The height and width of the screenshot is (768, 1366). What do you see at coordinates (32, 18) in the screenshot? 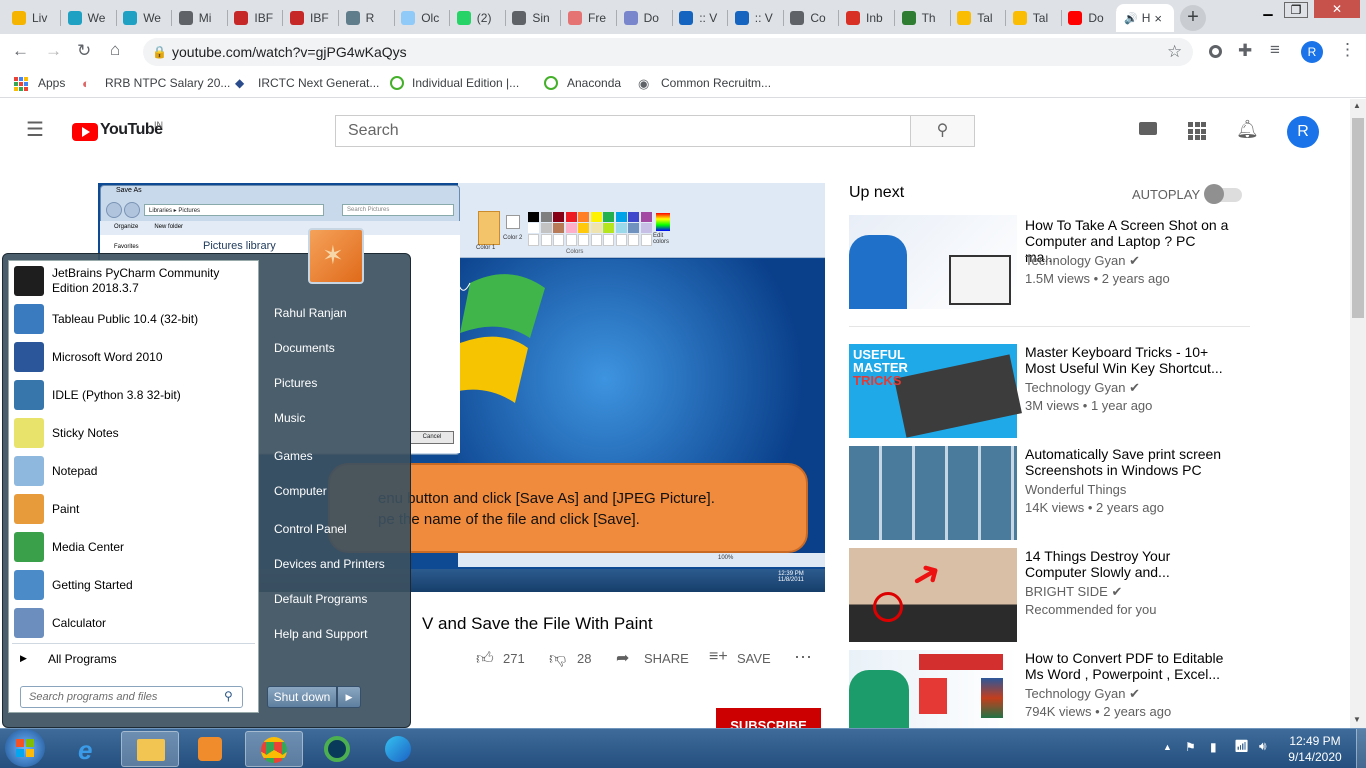
I see `browser-tab: Liv` at bounding box center [32, 18].